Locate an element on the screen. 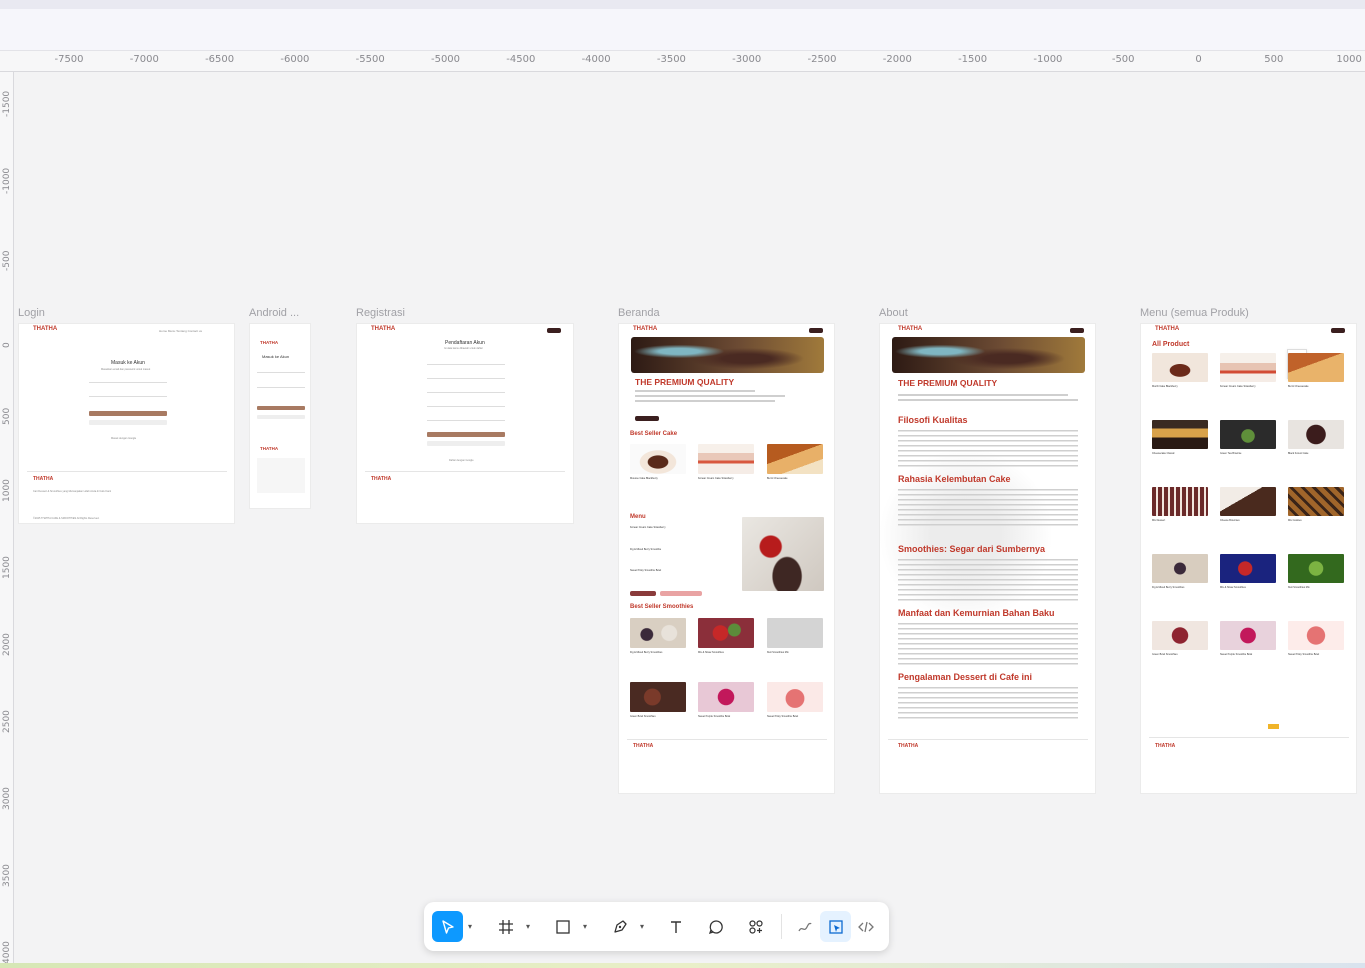  dev-mode-button is located at coordinates (865, 926).